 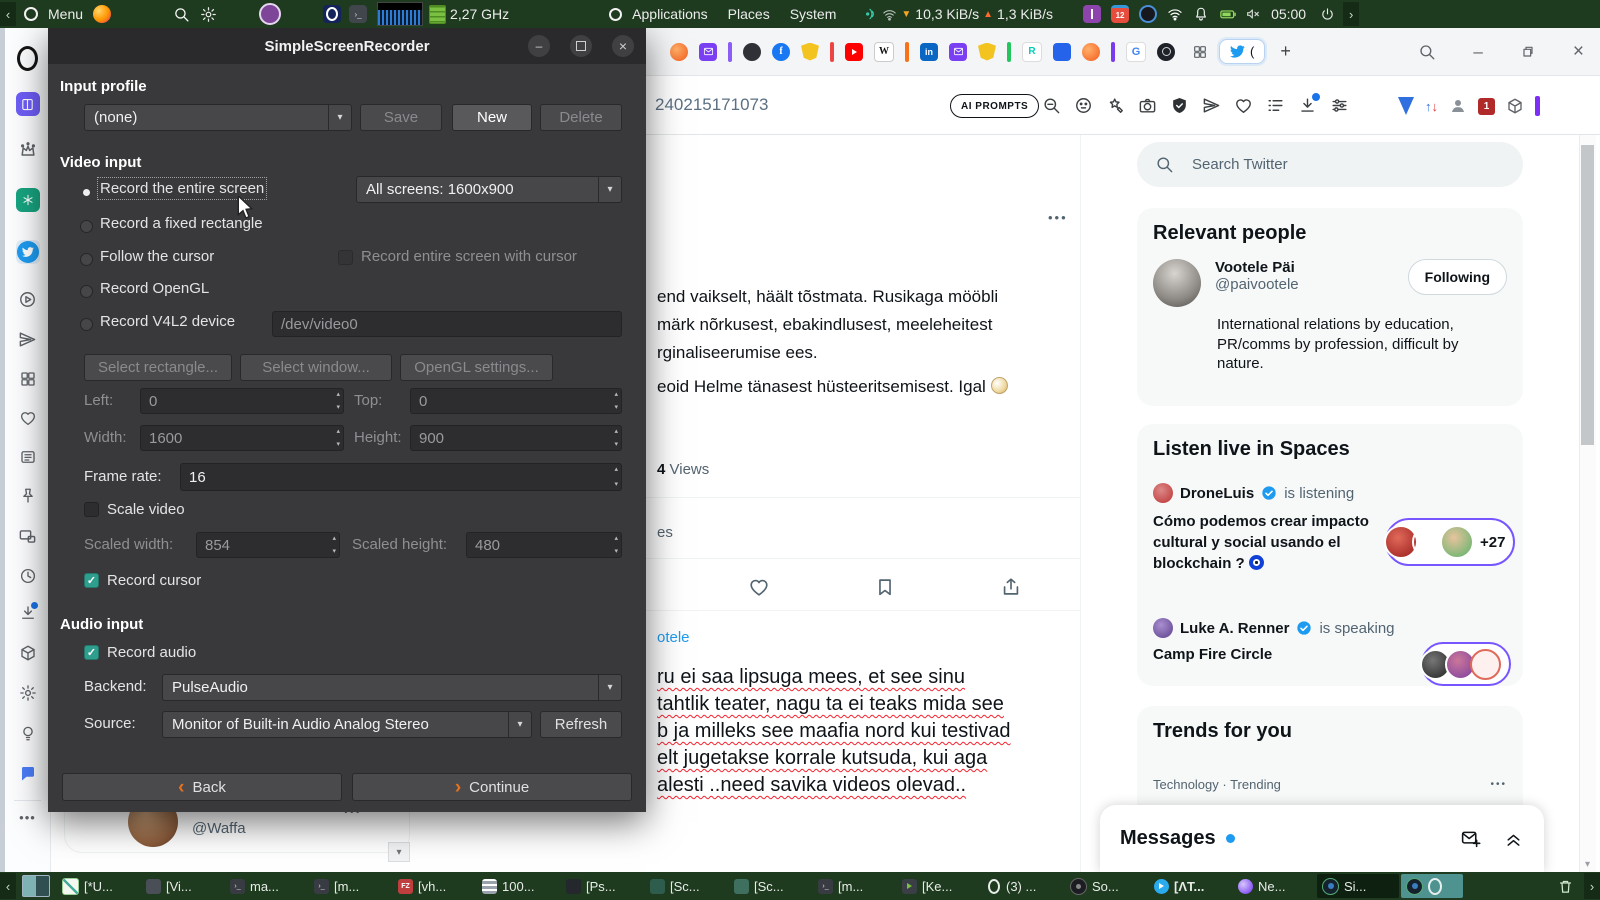 What do you see at coordinates (27, 58) in the screenshot?
I see `opera-logo-icon` at bounding box center [27, 58].